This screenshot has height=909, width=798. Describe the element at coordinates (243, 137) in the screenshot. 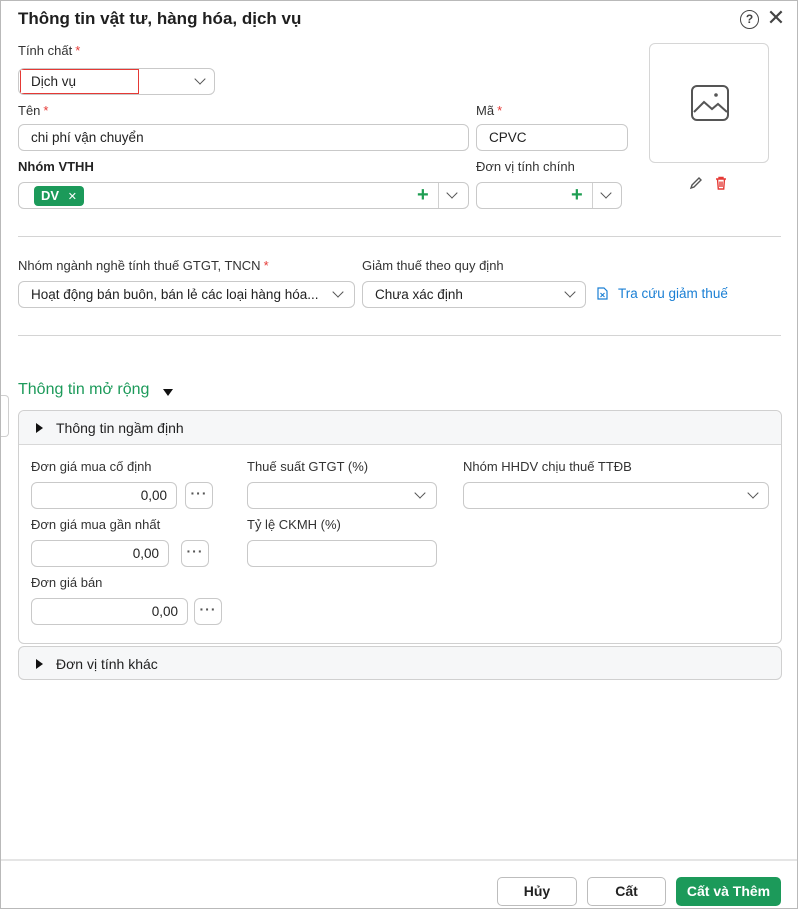

I see `ten-input: chi phí vận chuyển` at that location.